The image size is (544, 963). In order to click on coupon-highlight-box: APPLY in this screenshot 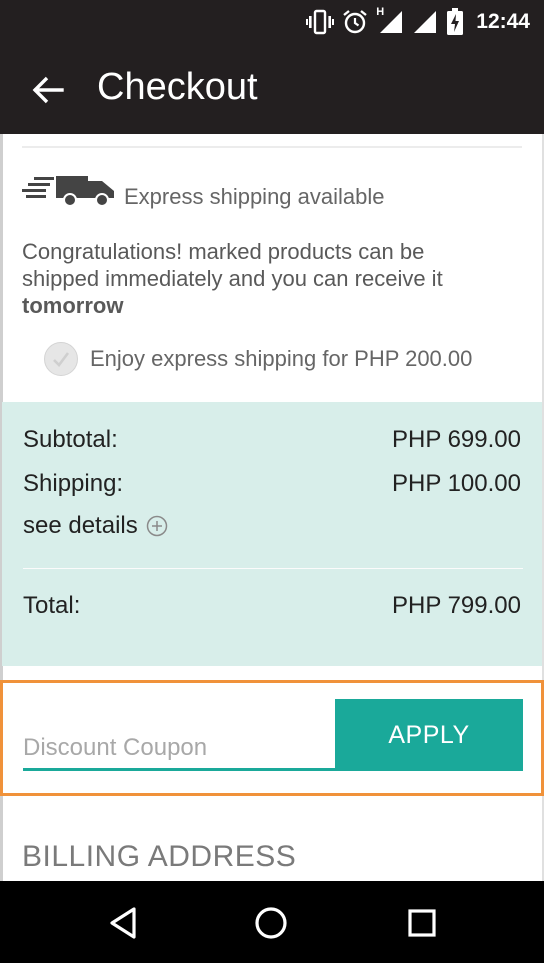, I will do `click(272, 738)`.